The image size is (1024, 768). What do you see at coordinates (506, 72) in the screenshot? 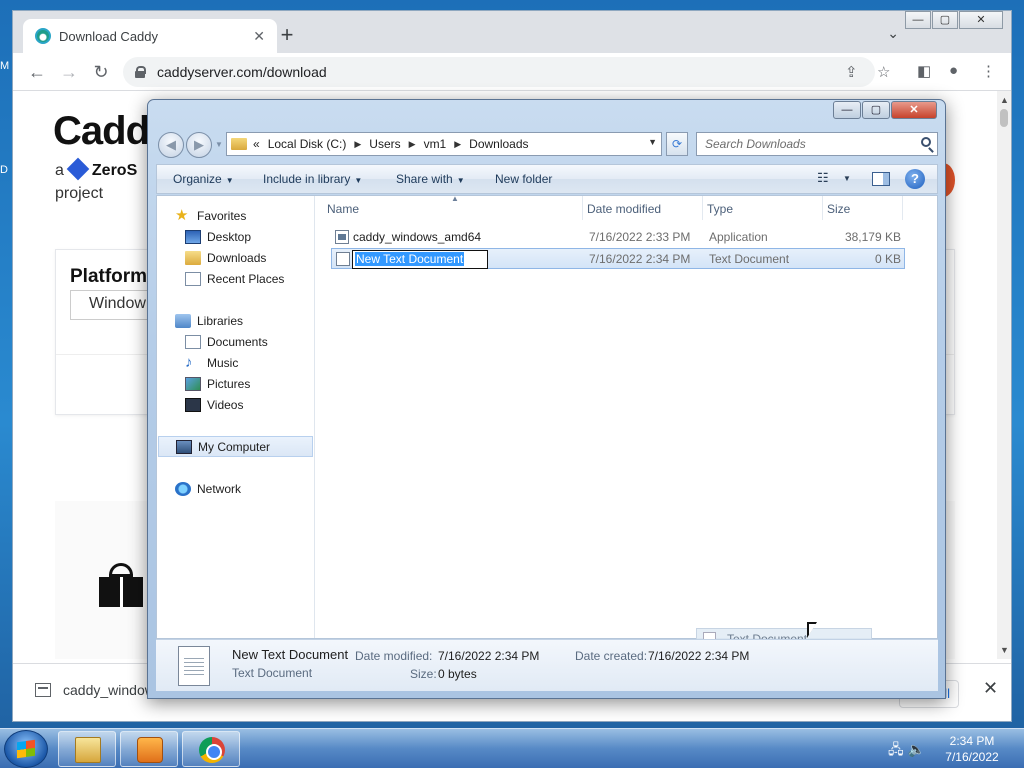
I see `address-bar: caddyserver.com/download ⇪ ☆` at bounding box center [506, 72].